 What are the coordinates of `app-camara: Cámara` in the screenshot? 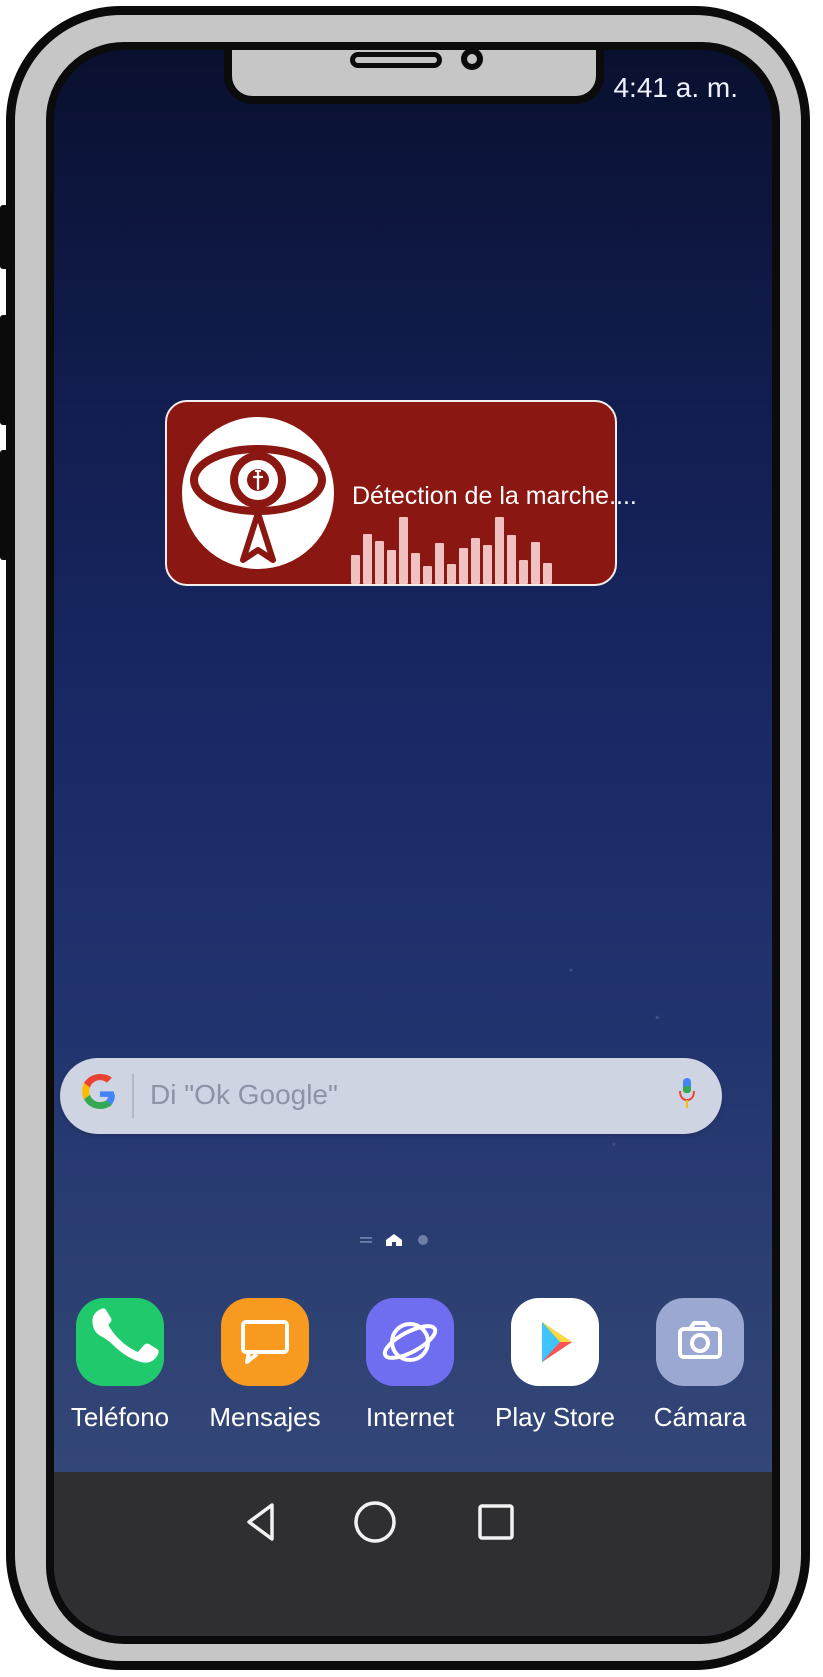 It's located at (700, 1383).